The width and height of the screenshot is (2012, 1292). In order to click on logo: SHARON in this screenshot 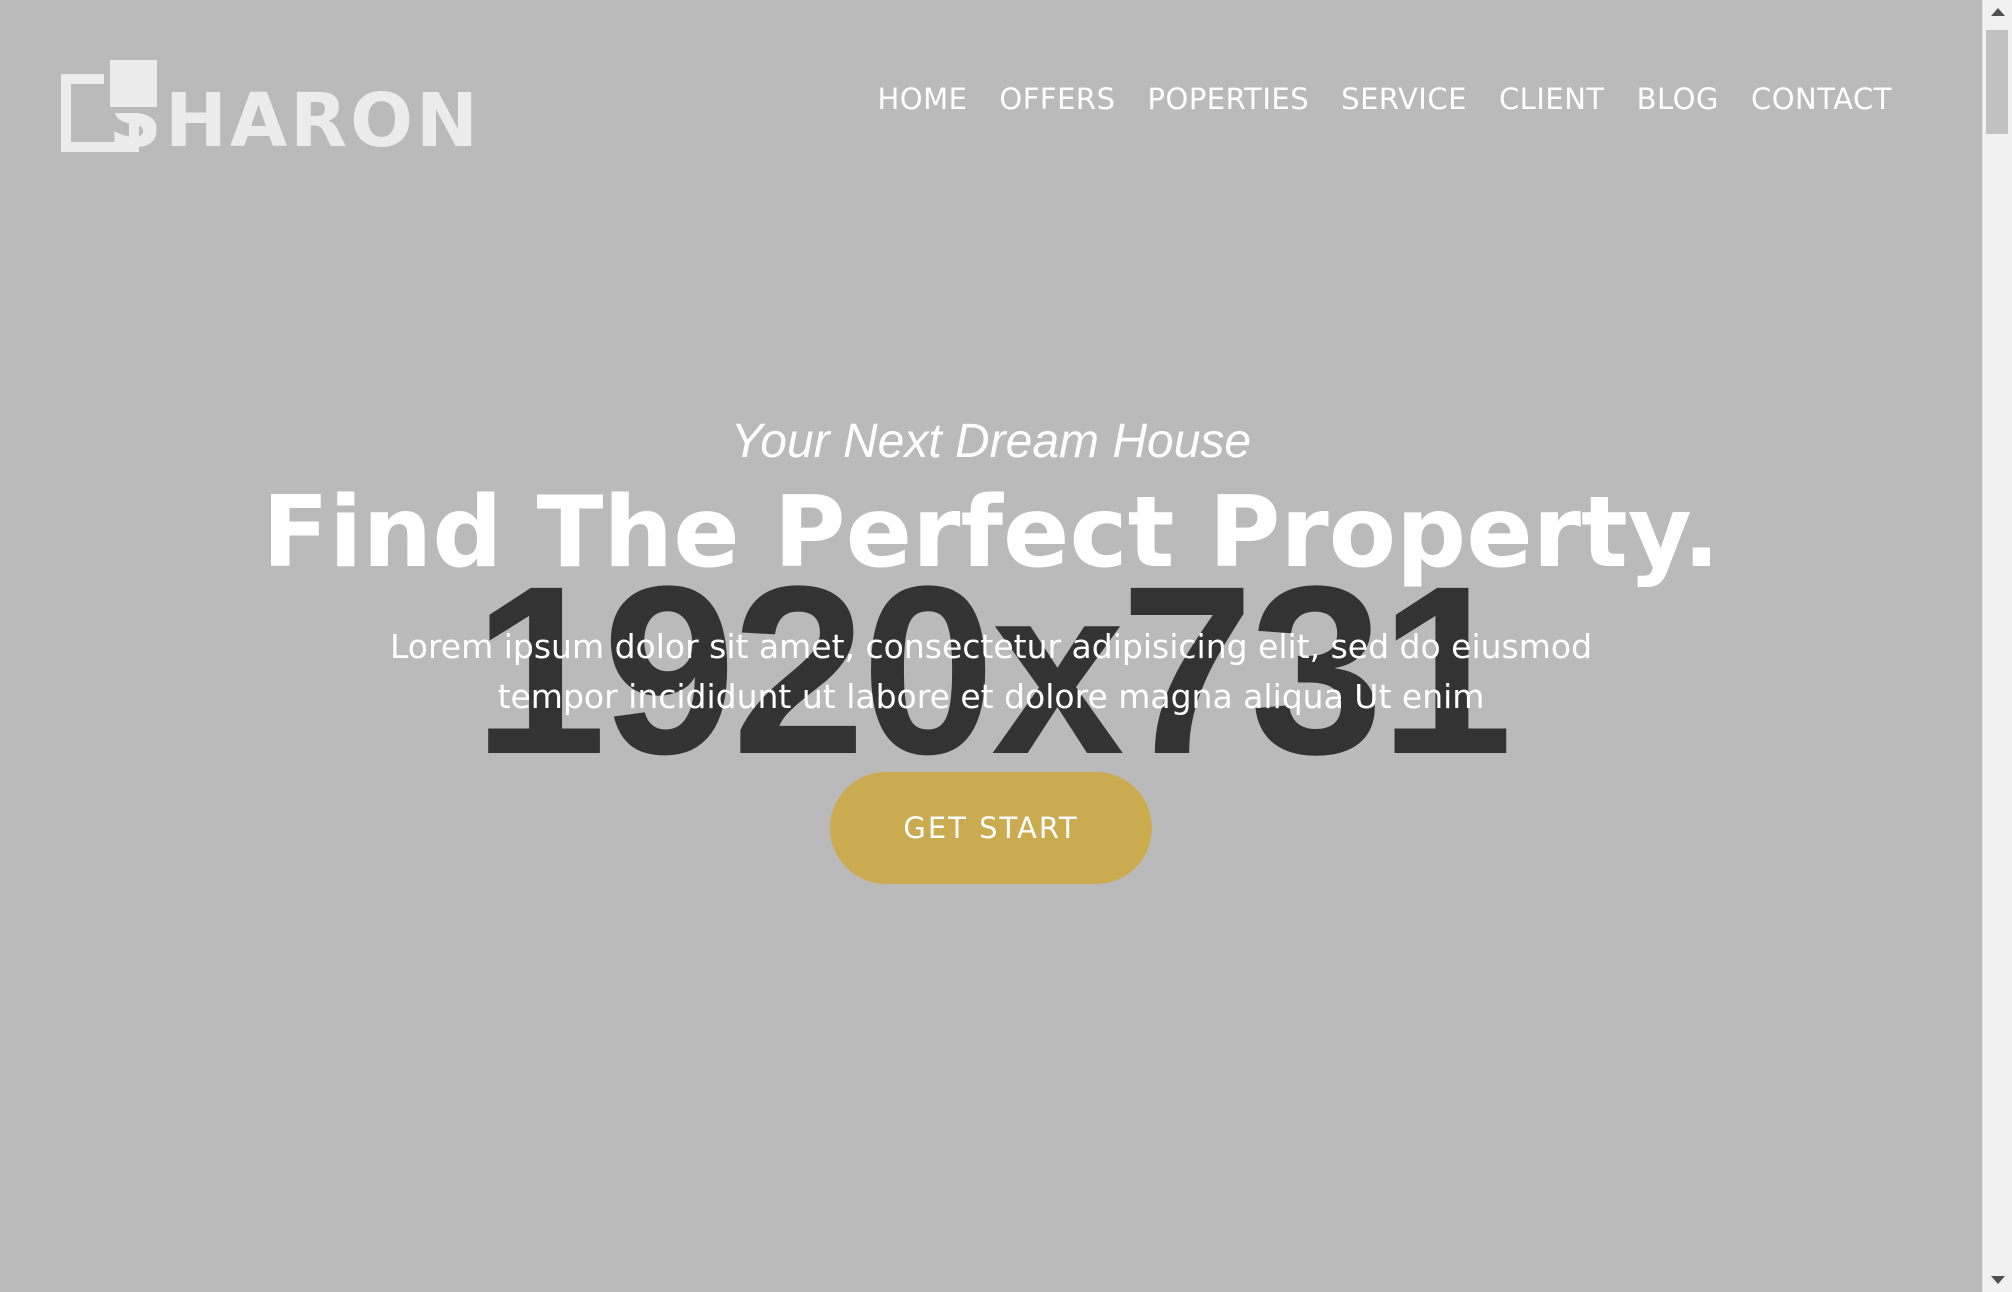, I will do `click(271, 108)`.